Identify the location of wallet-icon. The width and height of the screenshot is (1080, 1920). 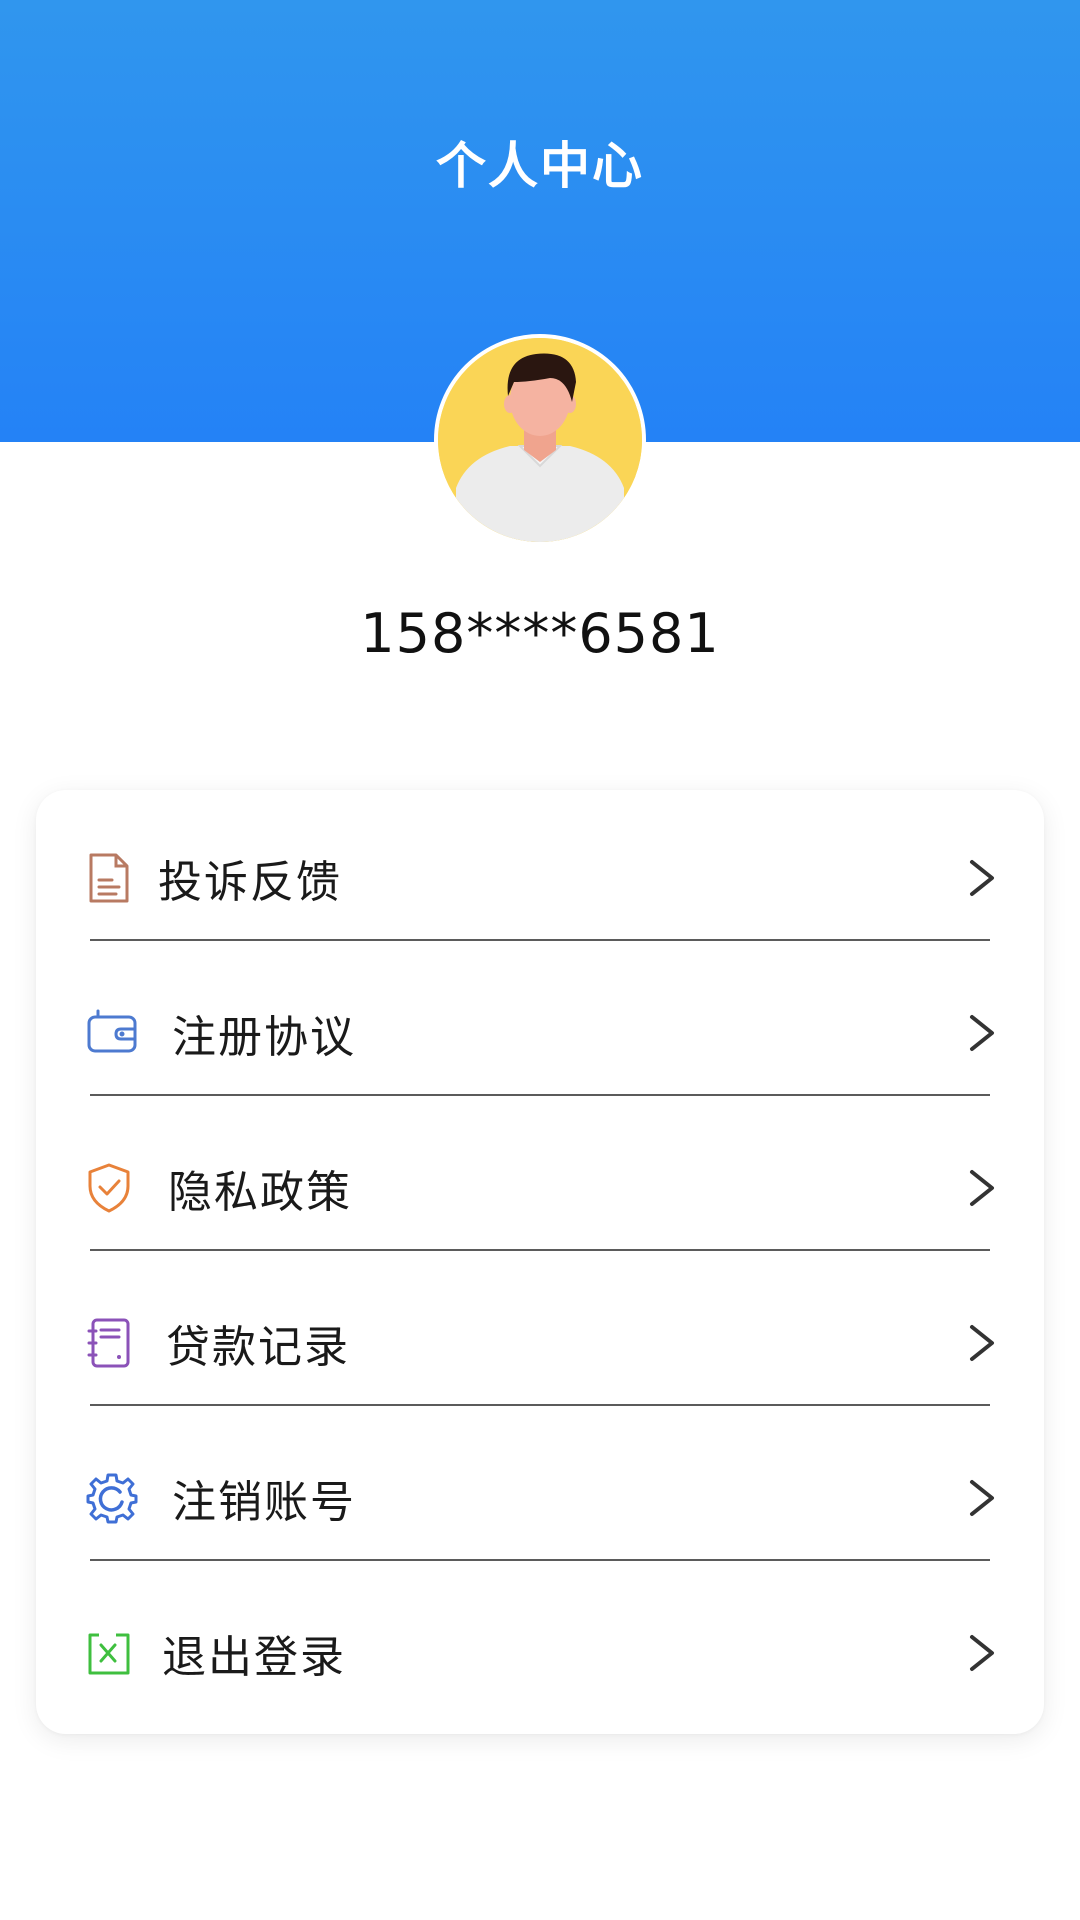
(112, 1033).